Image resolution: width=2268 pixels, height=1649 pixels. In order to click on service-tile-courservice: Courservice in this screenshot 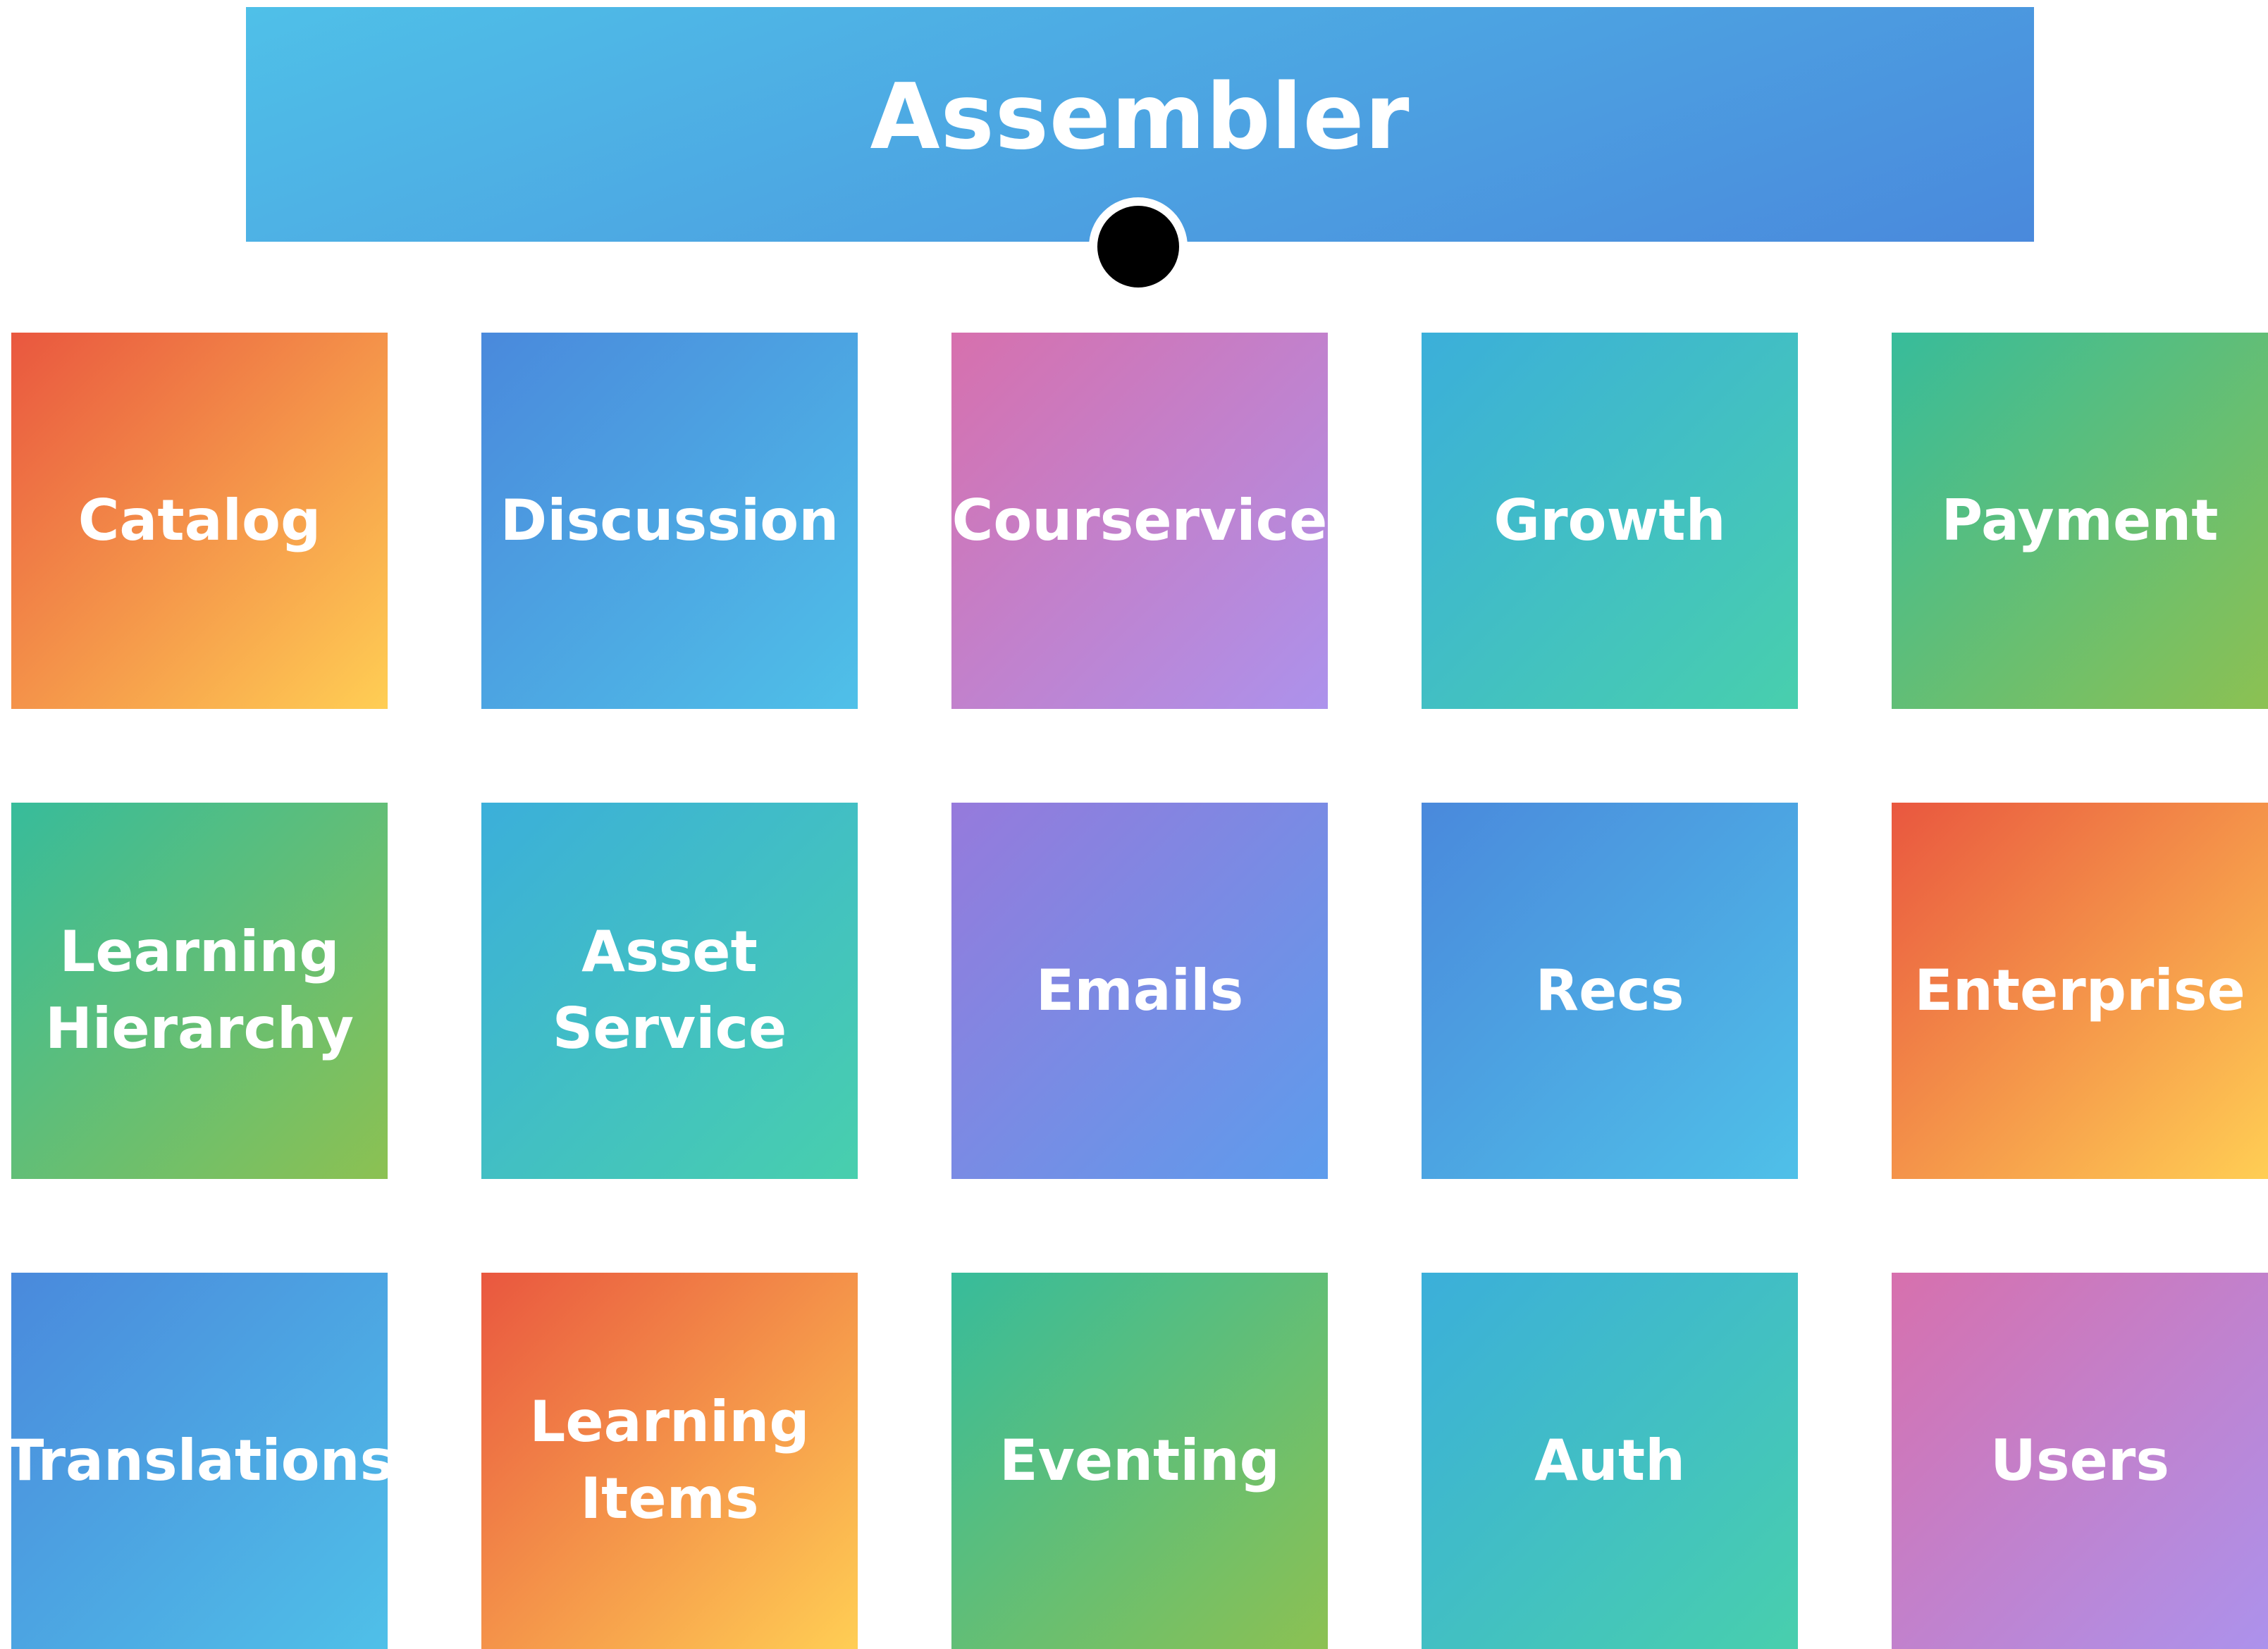, I will do `click(1139, 521)`.